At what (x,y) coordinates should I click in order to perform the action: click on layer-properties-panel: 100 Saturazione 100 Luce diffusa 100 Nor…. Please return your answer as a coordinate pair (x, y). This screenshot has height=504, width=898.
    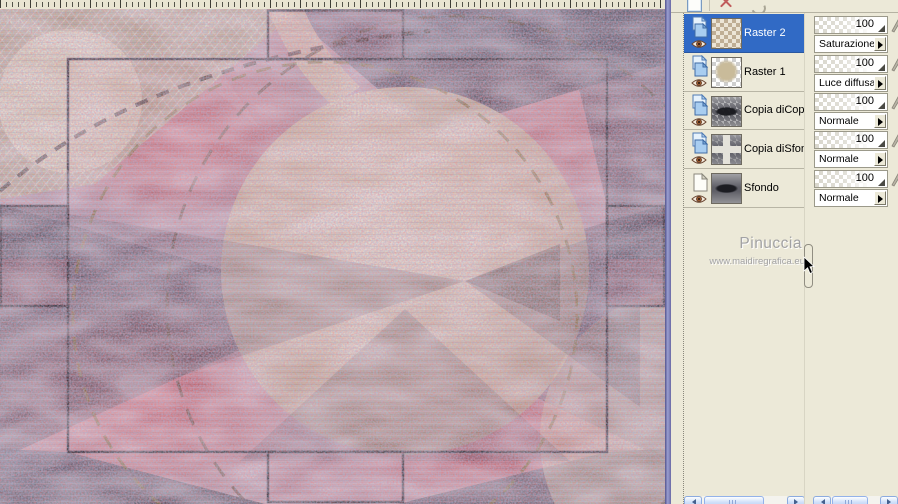
    Looking at the image, I should click on (855, 258).